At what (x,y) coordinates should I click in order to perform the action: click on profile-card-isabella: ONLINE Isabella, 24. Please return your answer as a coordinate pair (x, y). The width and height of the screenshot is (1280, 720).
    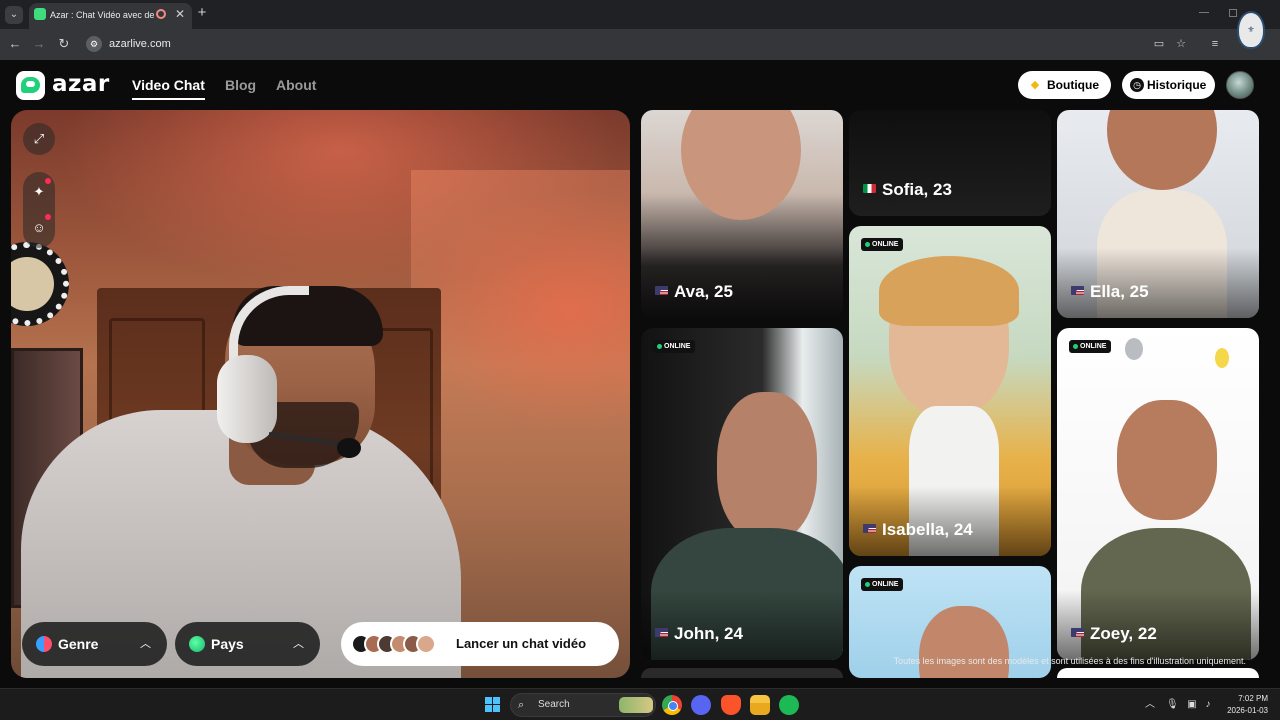
    Looking at the image, I should click on (950, 391).